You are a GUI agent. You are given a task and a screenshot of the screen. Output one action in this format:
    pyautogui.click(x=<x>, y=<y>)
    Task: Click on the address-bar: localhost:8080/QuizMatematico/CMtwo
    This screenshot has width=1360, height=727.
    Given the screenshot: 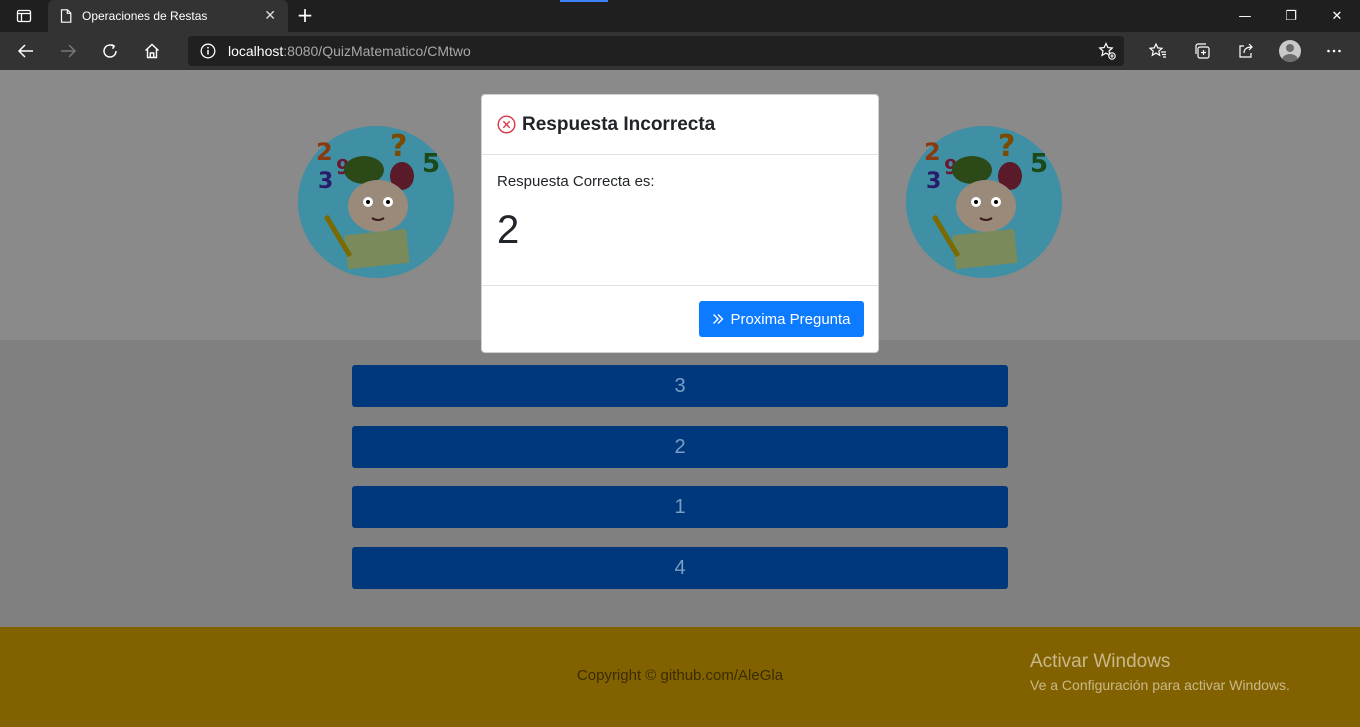 What is the action you would take?
    pyautogui.click(x=656, y=51)
    